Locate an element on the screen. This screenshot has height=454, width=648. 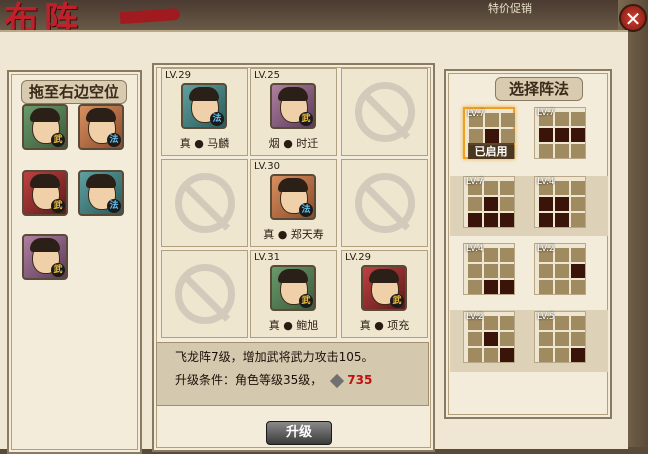
formation-level: LV.2 is located at coordinates (546, 249).